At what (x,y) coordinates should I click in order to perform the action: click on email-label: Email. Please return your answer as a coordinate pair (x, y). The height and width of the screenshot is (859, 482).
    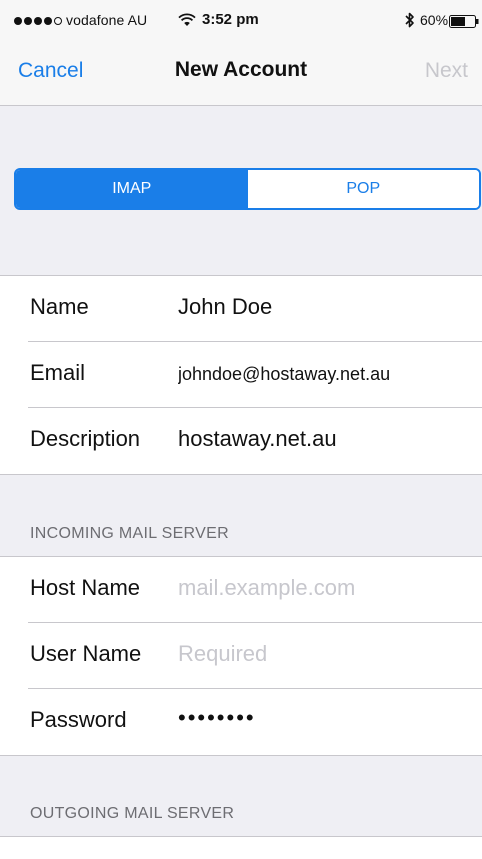
    Looking at the image, I should click on (58, 372).